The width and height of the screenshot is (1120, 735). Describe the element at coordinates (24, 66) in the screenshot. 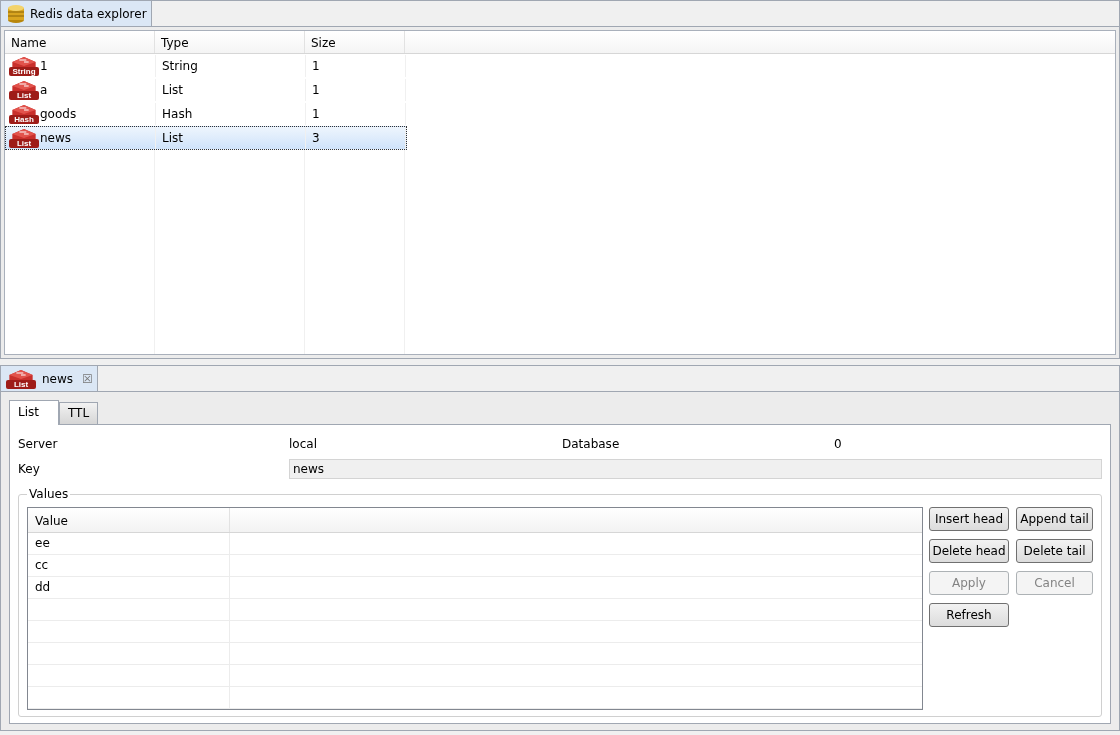

I see `redis-cube-icon: String` at that location.